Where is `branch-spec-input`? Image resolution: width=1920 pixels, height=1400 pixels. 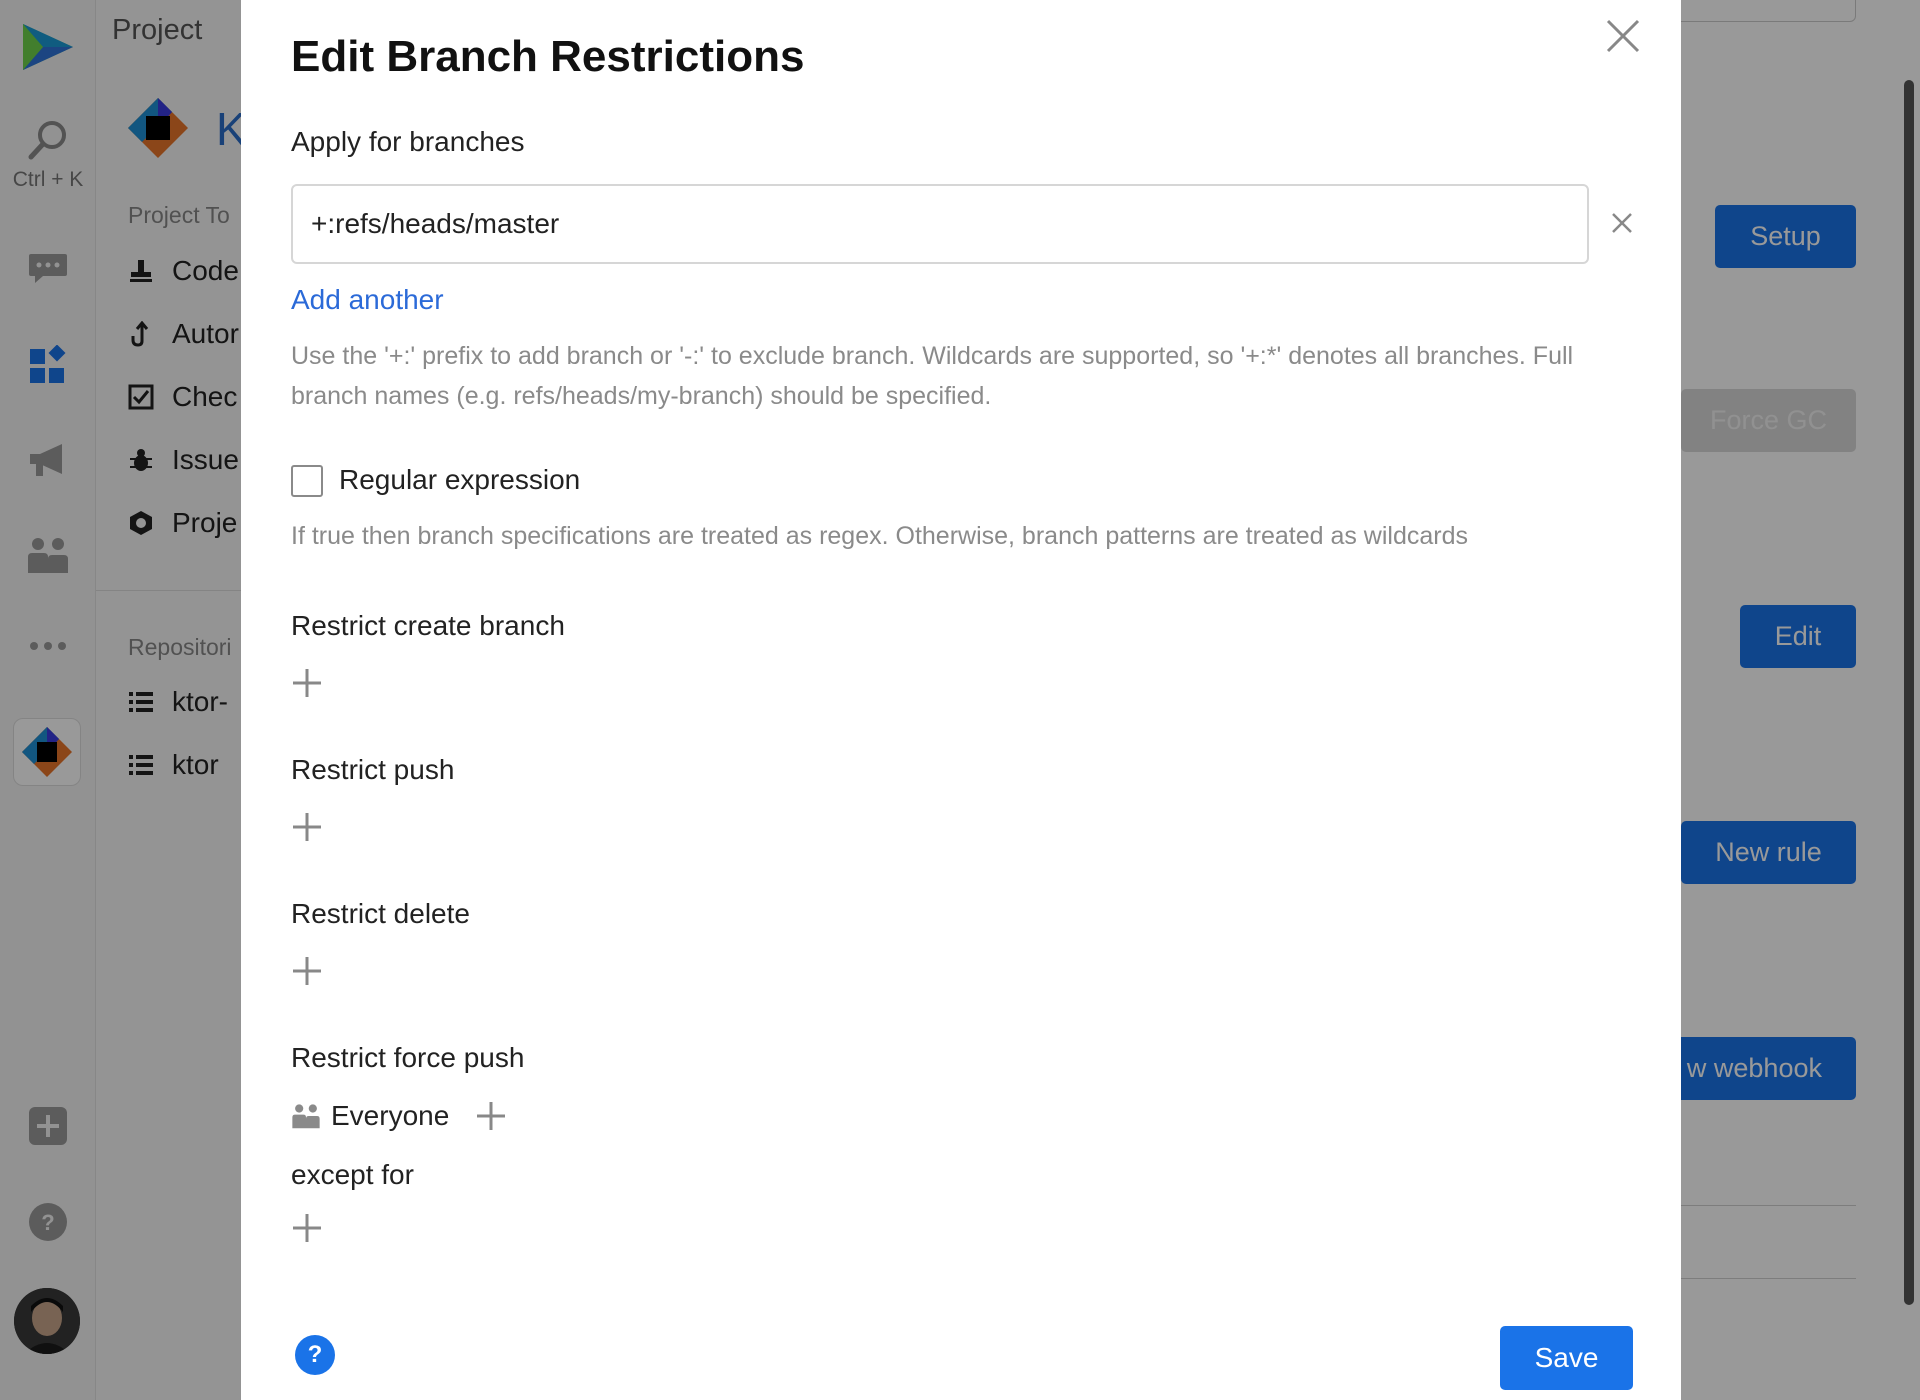 branch-spec-input is located at coordinates (940, 224).